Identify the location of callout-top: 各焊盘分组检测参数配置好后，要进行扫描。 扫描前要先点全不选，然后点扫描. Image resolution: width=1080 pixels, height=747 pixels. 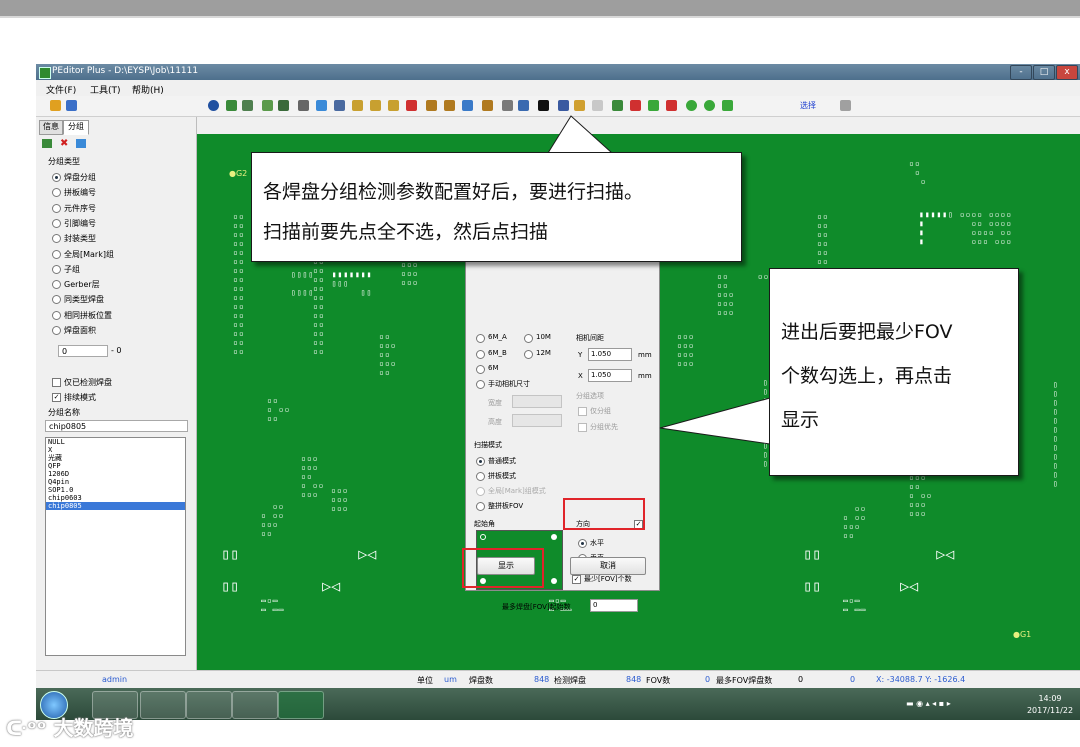
(496, 207).